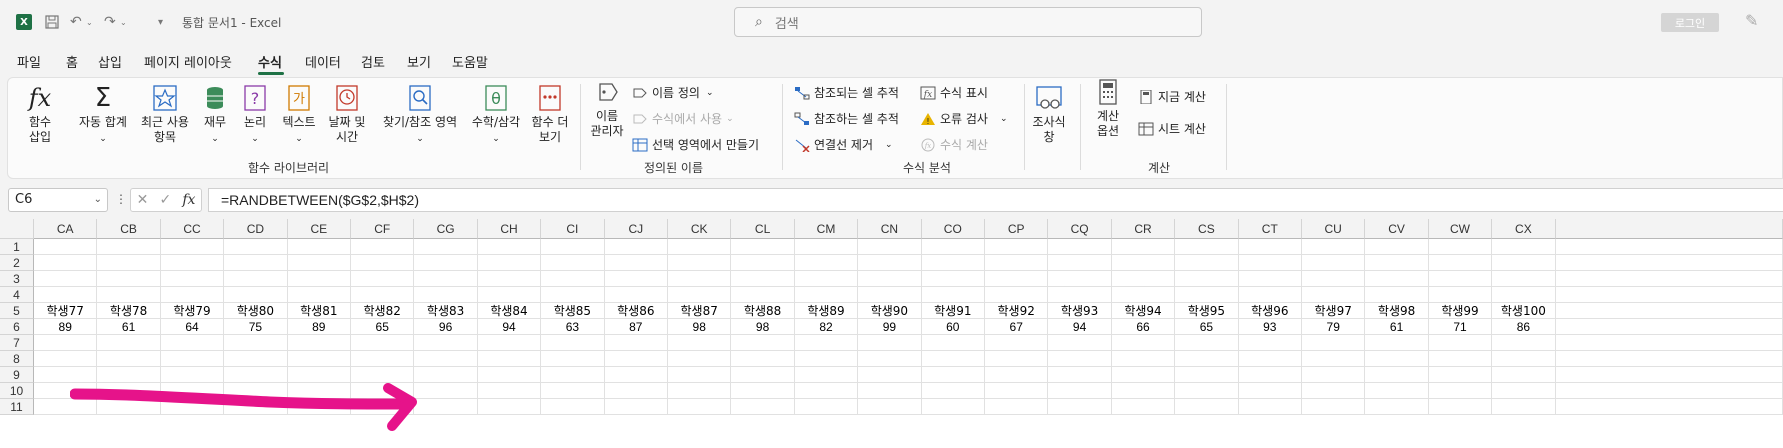 This screenshot has height=448, width=1783. Describe the element at coordinates (1690, 22) in the screenshot. I see `login-button: 로그인` at that location.